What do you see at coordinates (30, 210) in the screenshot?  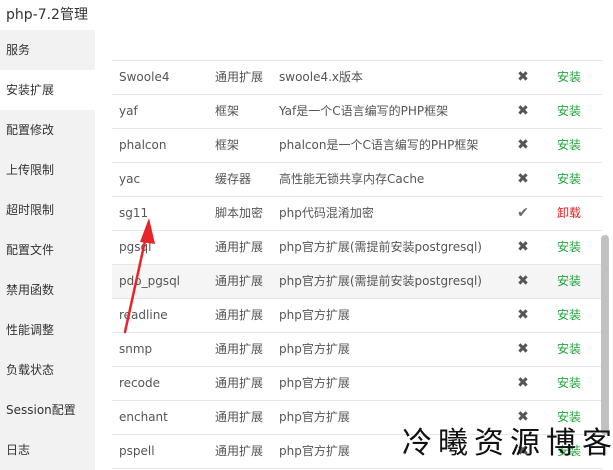 I see `sidebar-item-label: 超时限制` at bounding box center [30, 210].